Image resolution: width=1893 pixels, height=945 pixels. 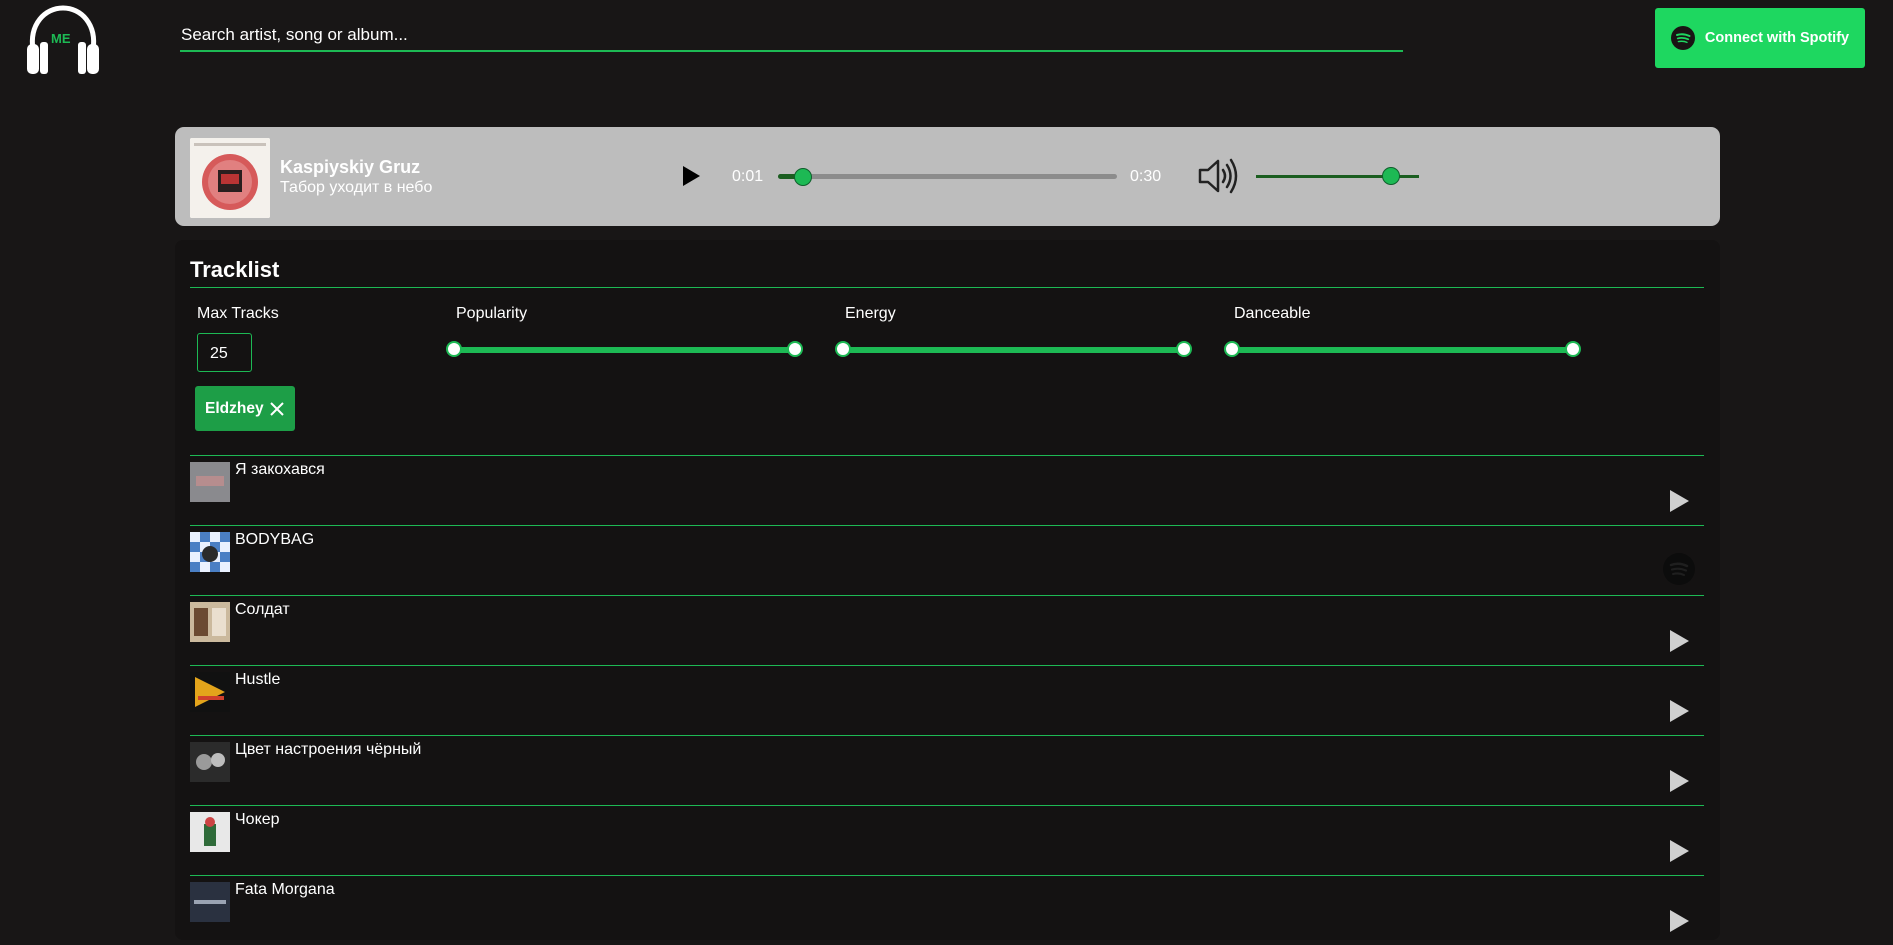 I want to click on track-name: Я закохався, so click(x=280, y=469).